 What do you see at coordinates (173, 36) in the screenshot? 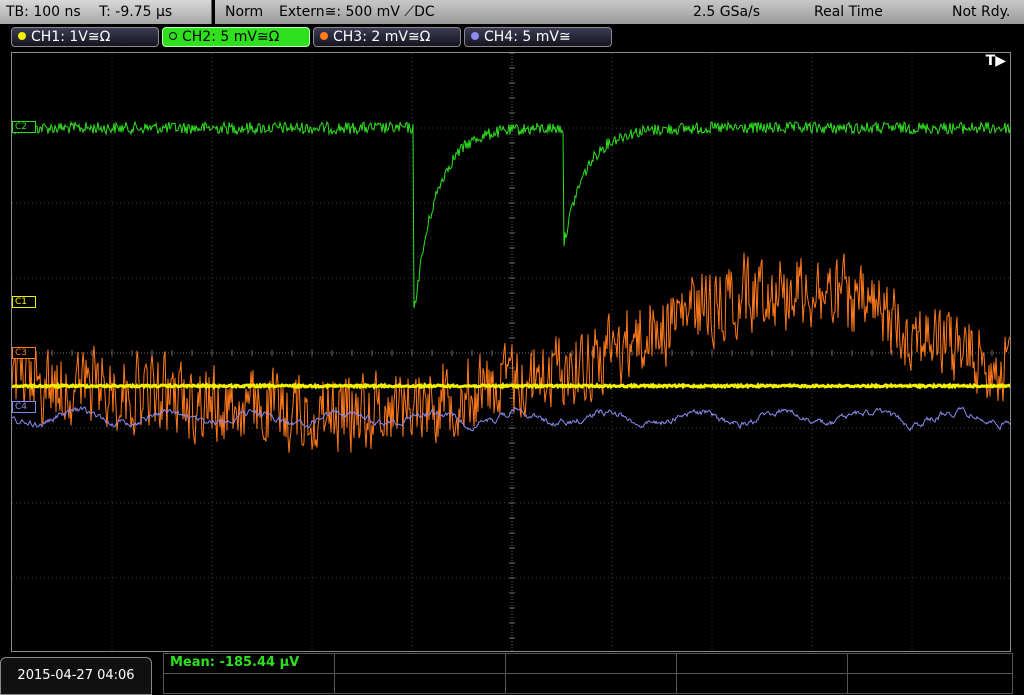
I see `ch2-color-dot` at bounding box center [173, 36].